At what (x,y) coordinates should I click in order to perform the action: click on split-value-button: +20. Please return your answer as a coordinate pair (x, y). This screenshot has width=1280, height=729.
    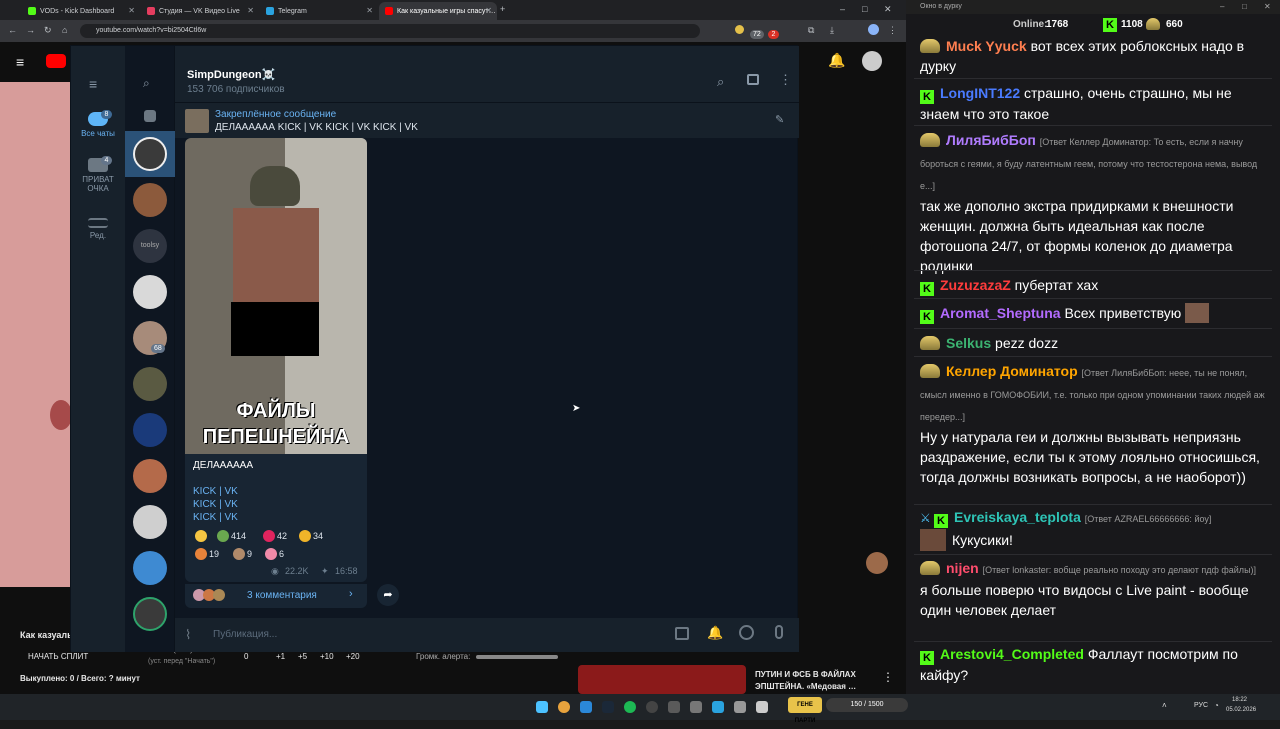
    Looking at the image, I should click on (353, 656).